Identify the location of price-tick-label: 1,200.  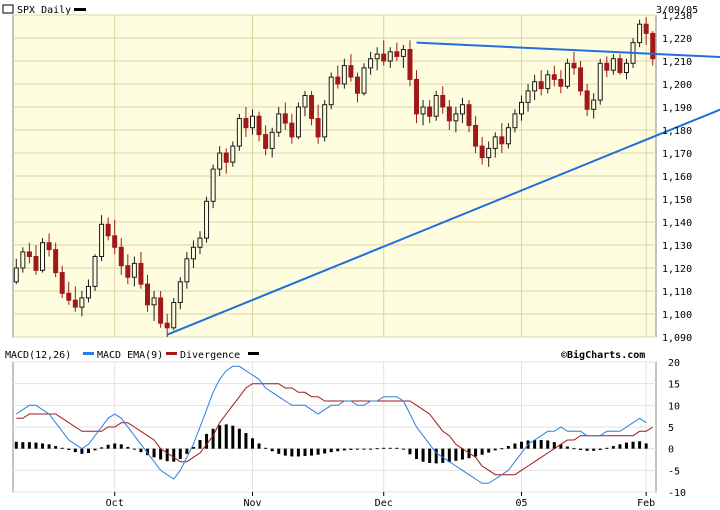
(677, 85).